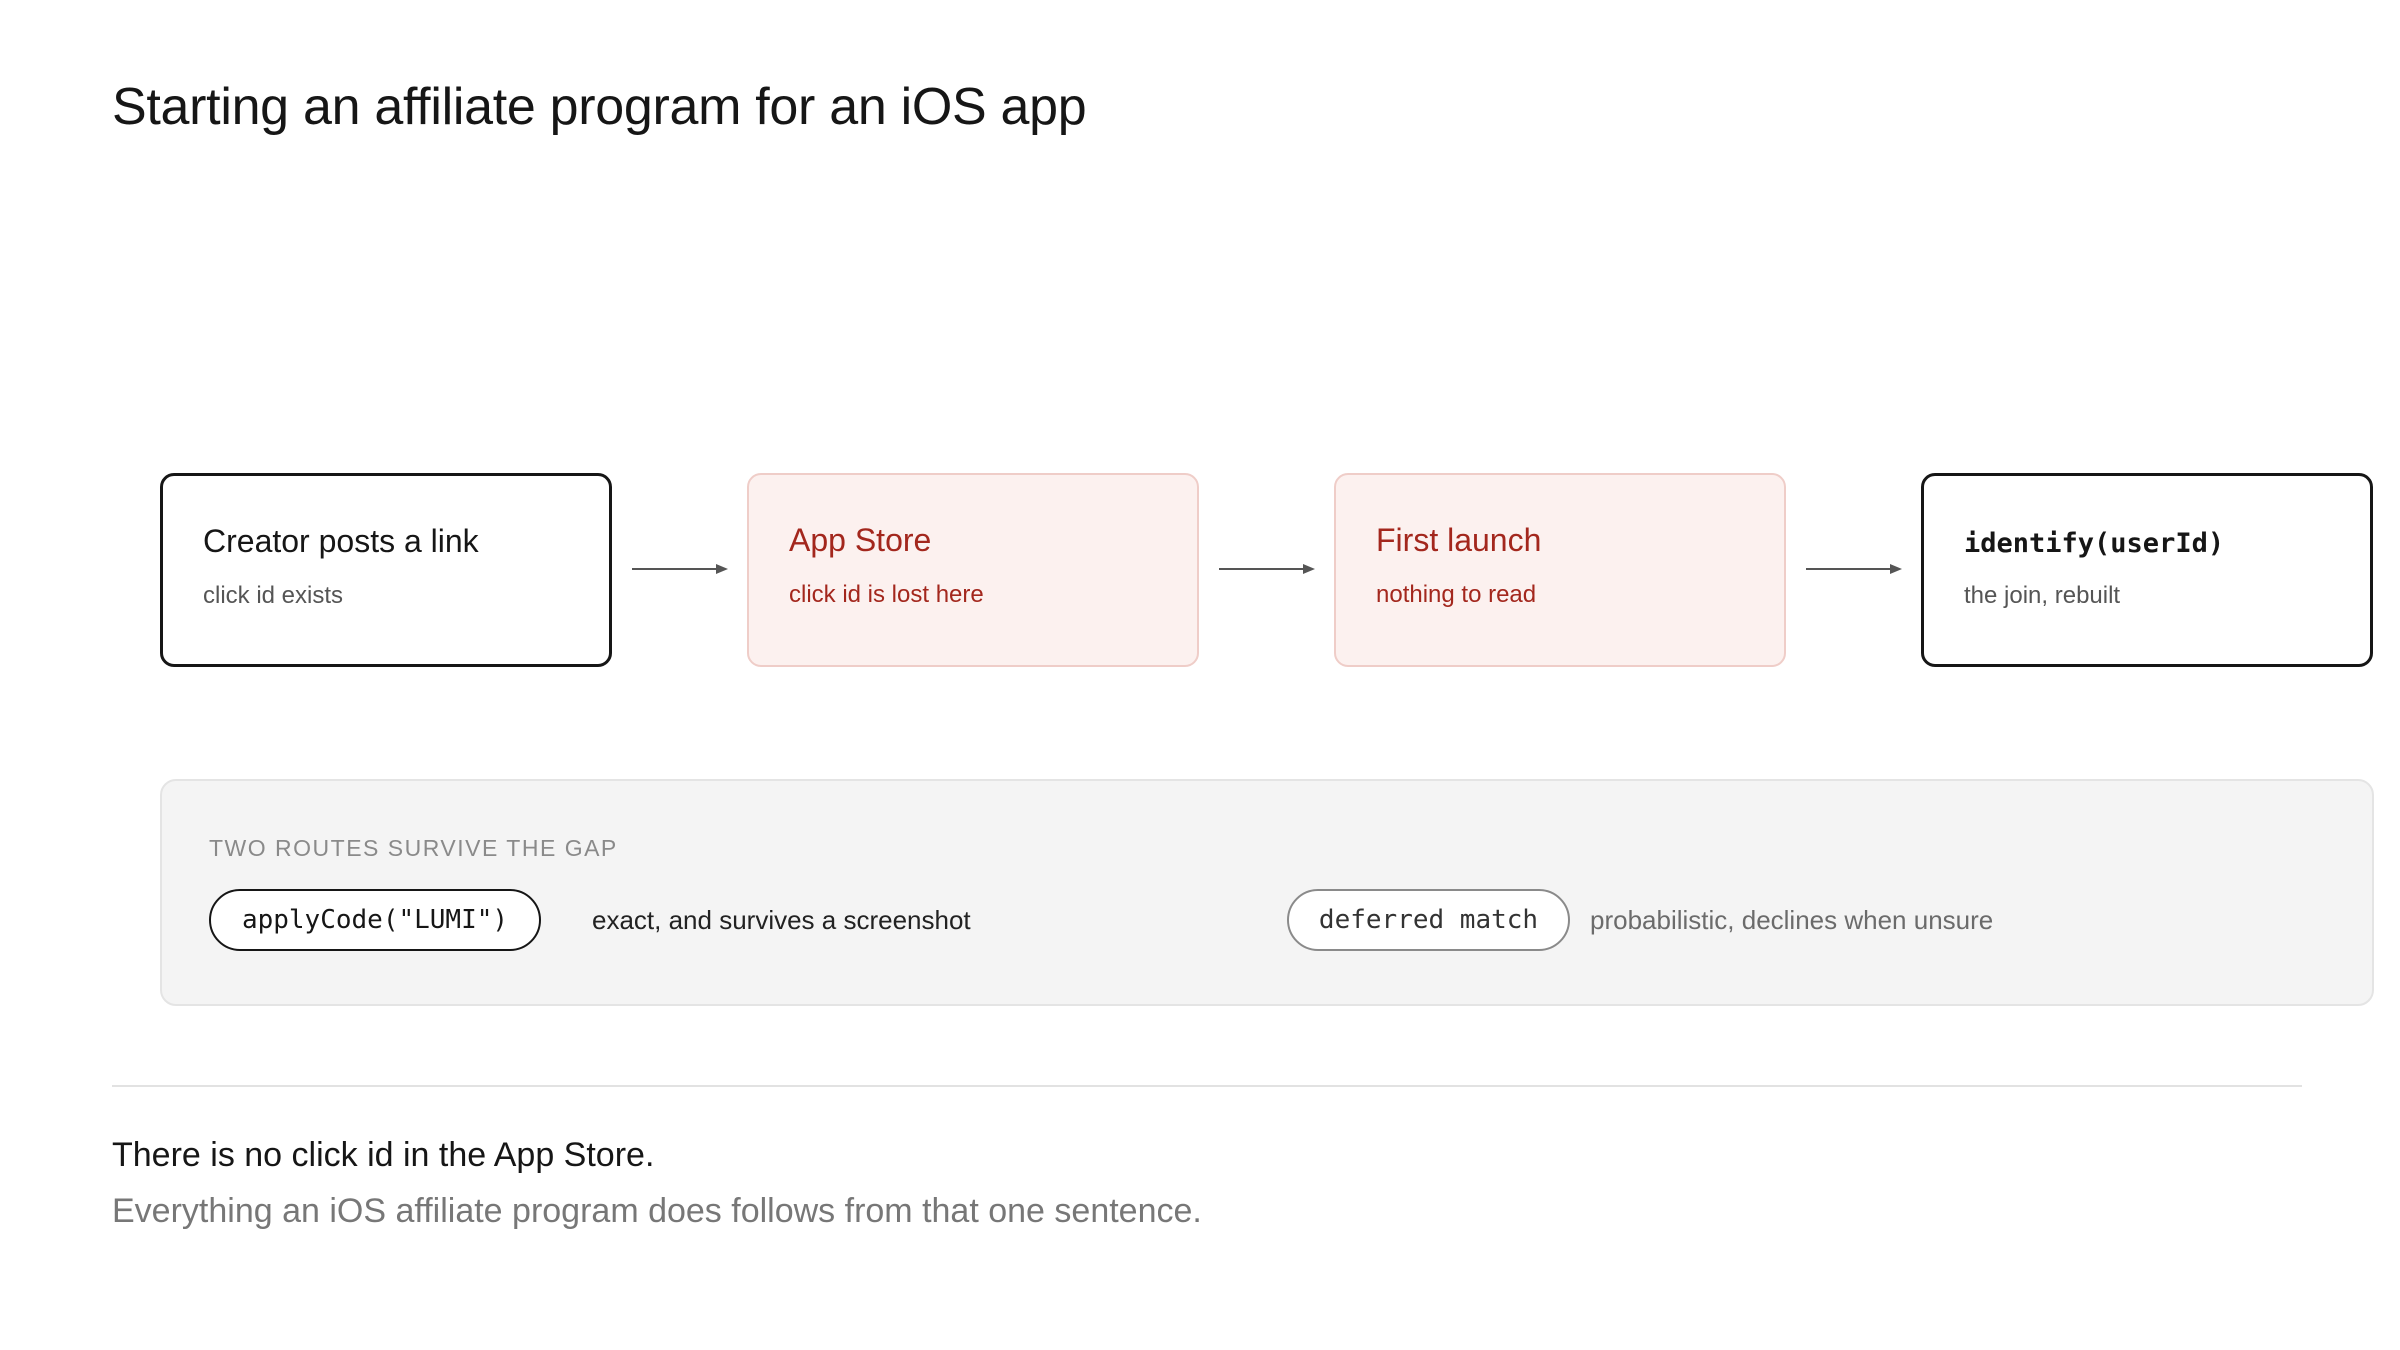  Describe the element at coordinates (1428, 920) in the screenshot. I see `route-code-pill: deferred match` at that location.